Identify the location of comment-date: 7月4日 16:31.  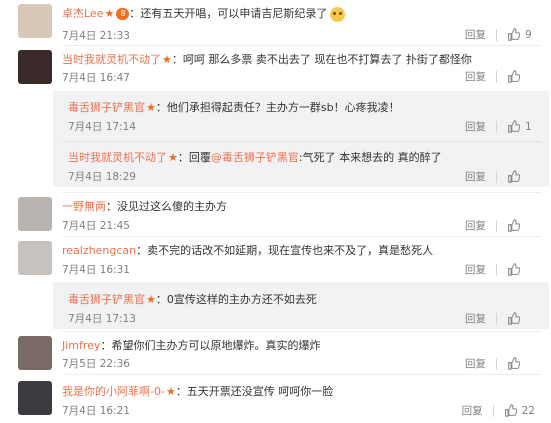
(96, 270).